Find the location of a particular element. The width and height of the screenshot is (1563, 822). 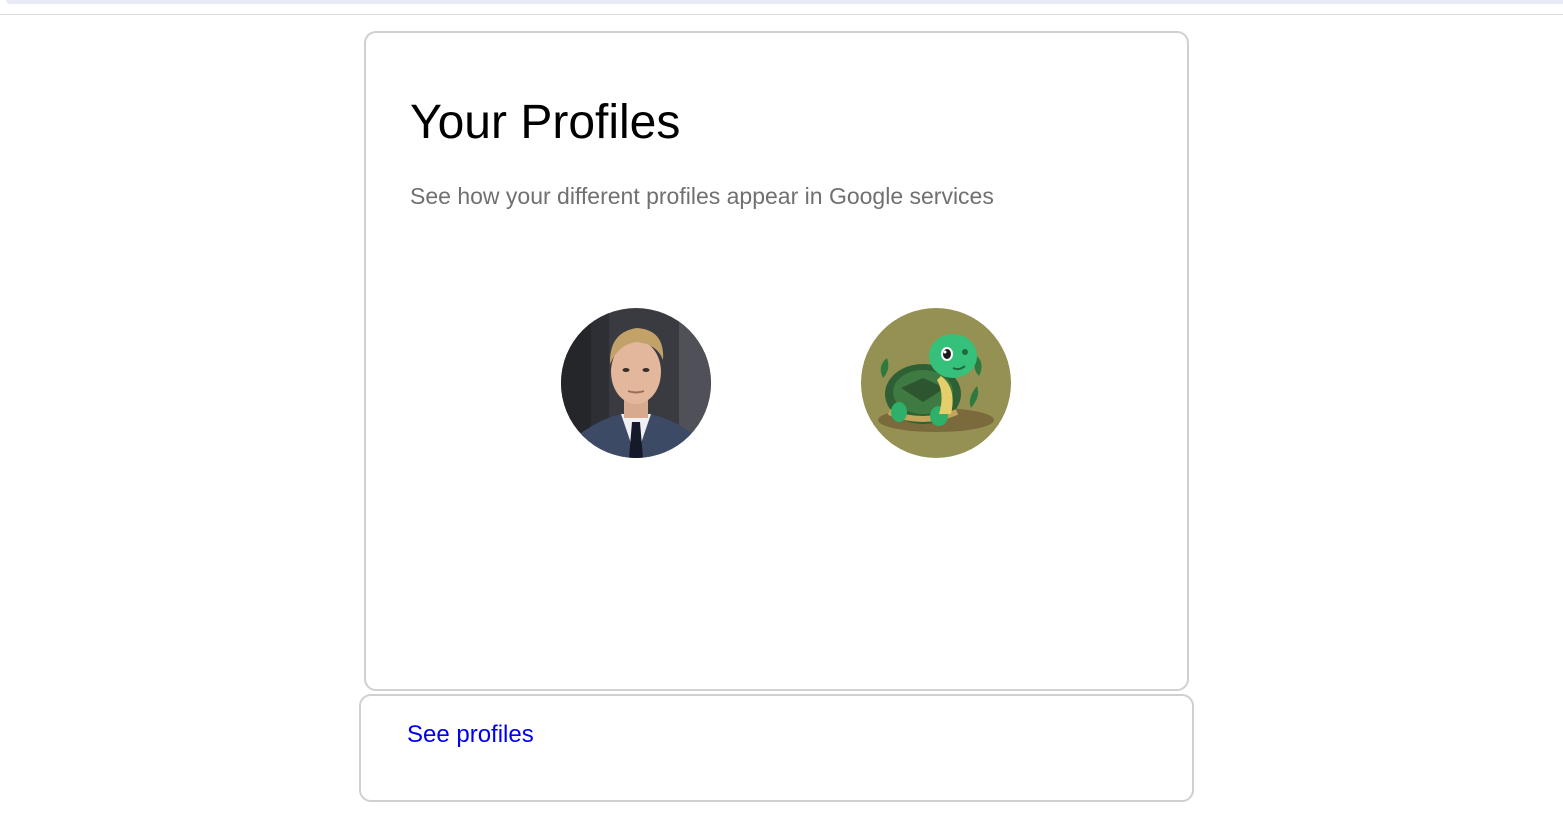

browser-tab-strip is located at coordinates (784, 2).